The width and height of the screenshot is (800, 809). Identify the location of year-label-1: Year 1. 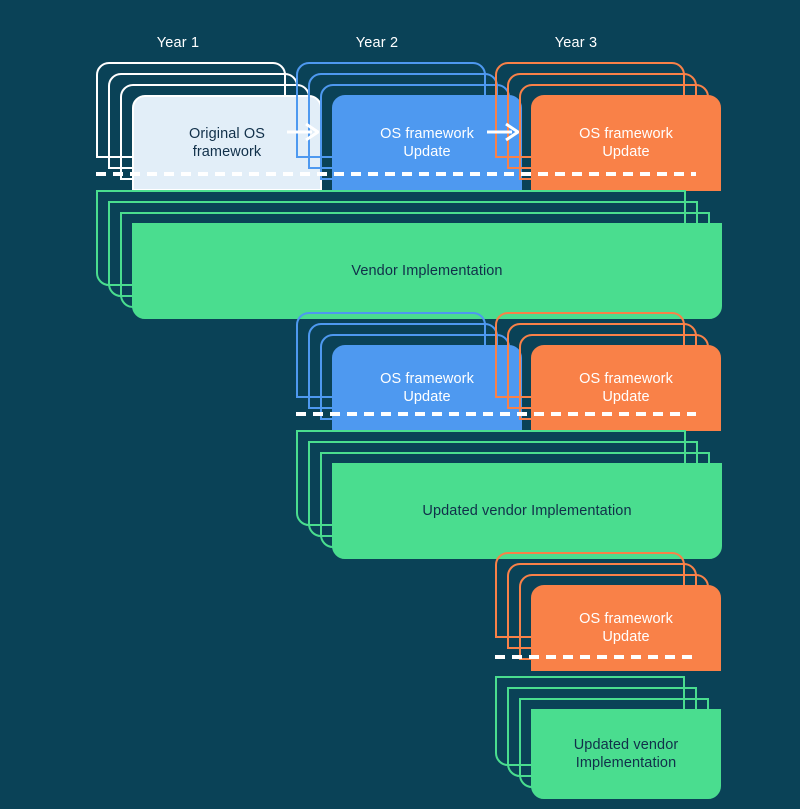
(178, 43).